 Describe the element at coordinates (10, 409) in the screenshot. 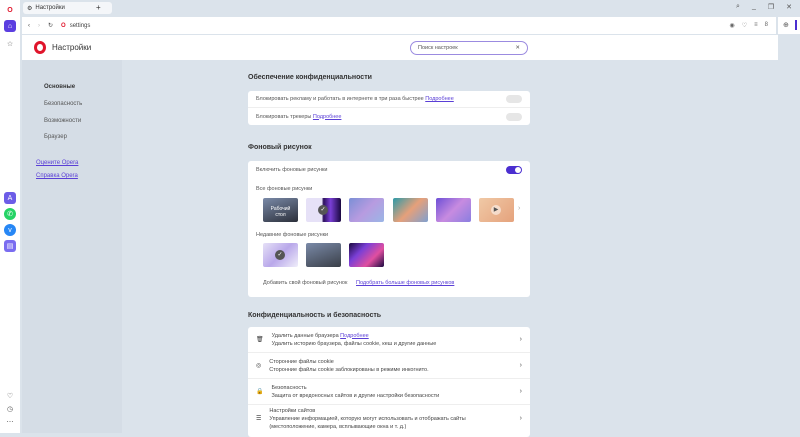

I see `history-icon: ◷` at that location.